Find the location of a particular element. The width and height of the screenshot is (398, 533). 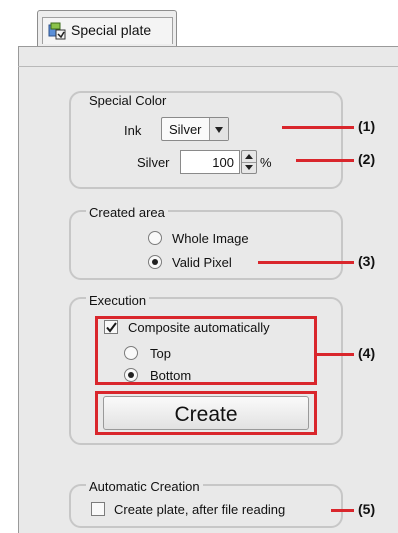

tab-inner: Special plate is located at coordinates (107, 30).